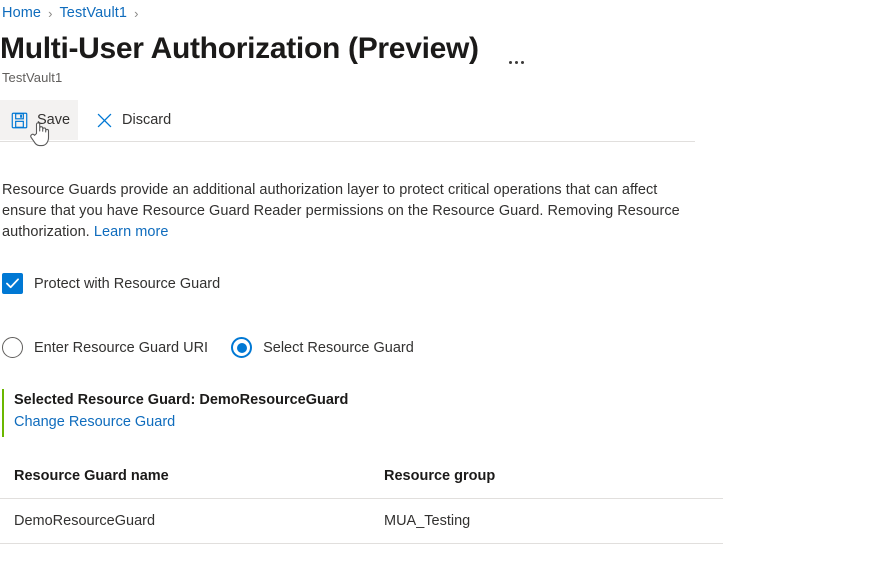 This screenshot has width=896, height=573. What do you see at coordinates (12, 347) in the screenshot?
I see `radio-circle` at bounding box center [12, 347].